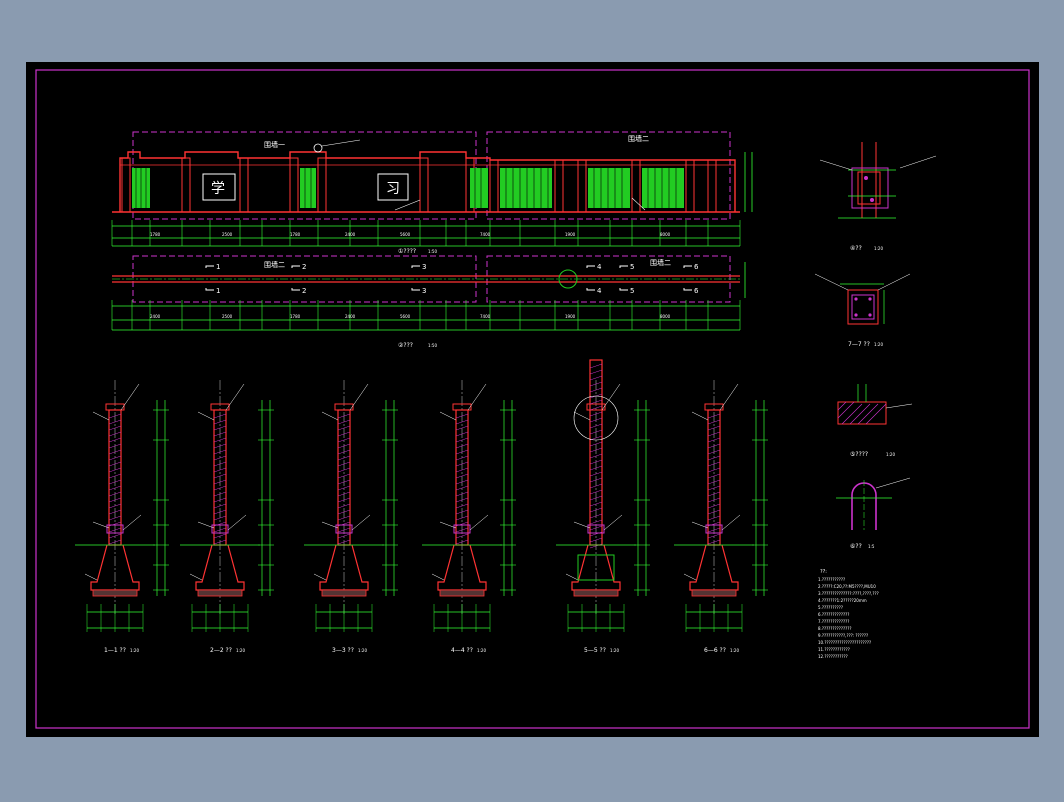 This screenshot has height=802, width=1064. What do you see at coordinates (407, 251) in the screenshot?
I see `elevation-title: ①????` at bounding box center [407, 251].